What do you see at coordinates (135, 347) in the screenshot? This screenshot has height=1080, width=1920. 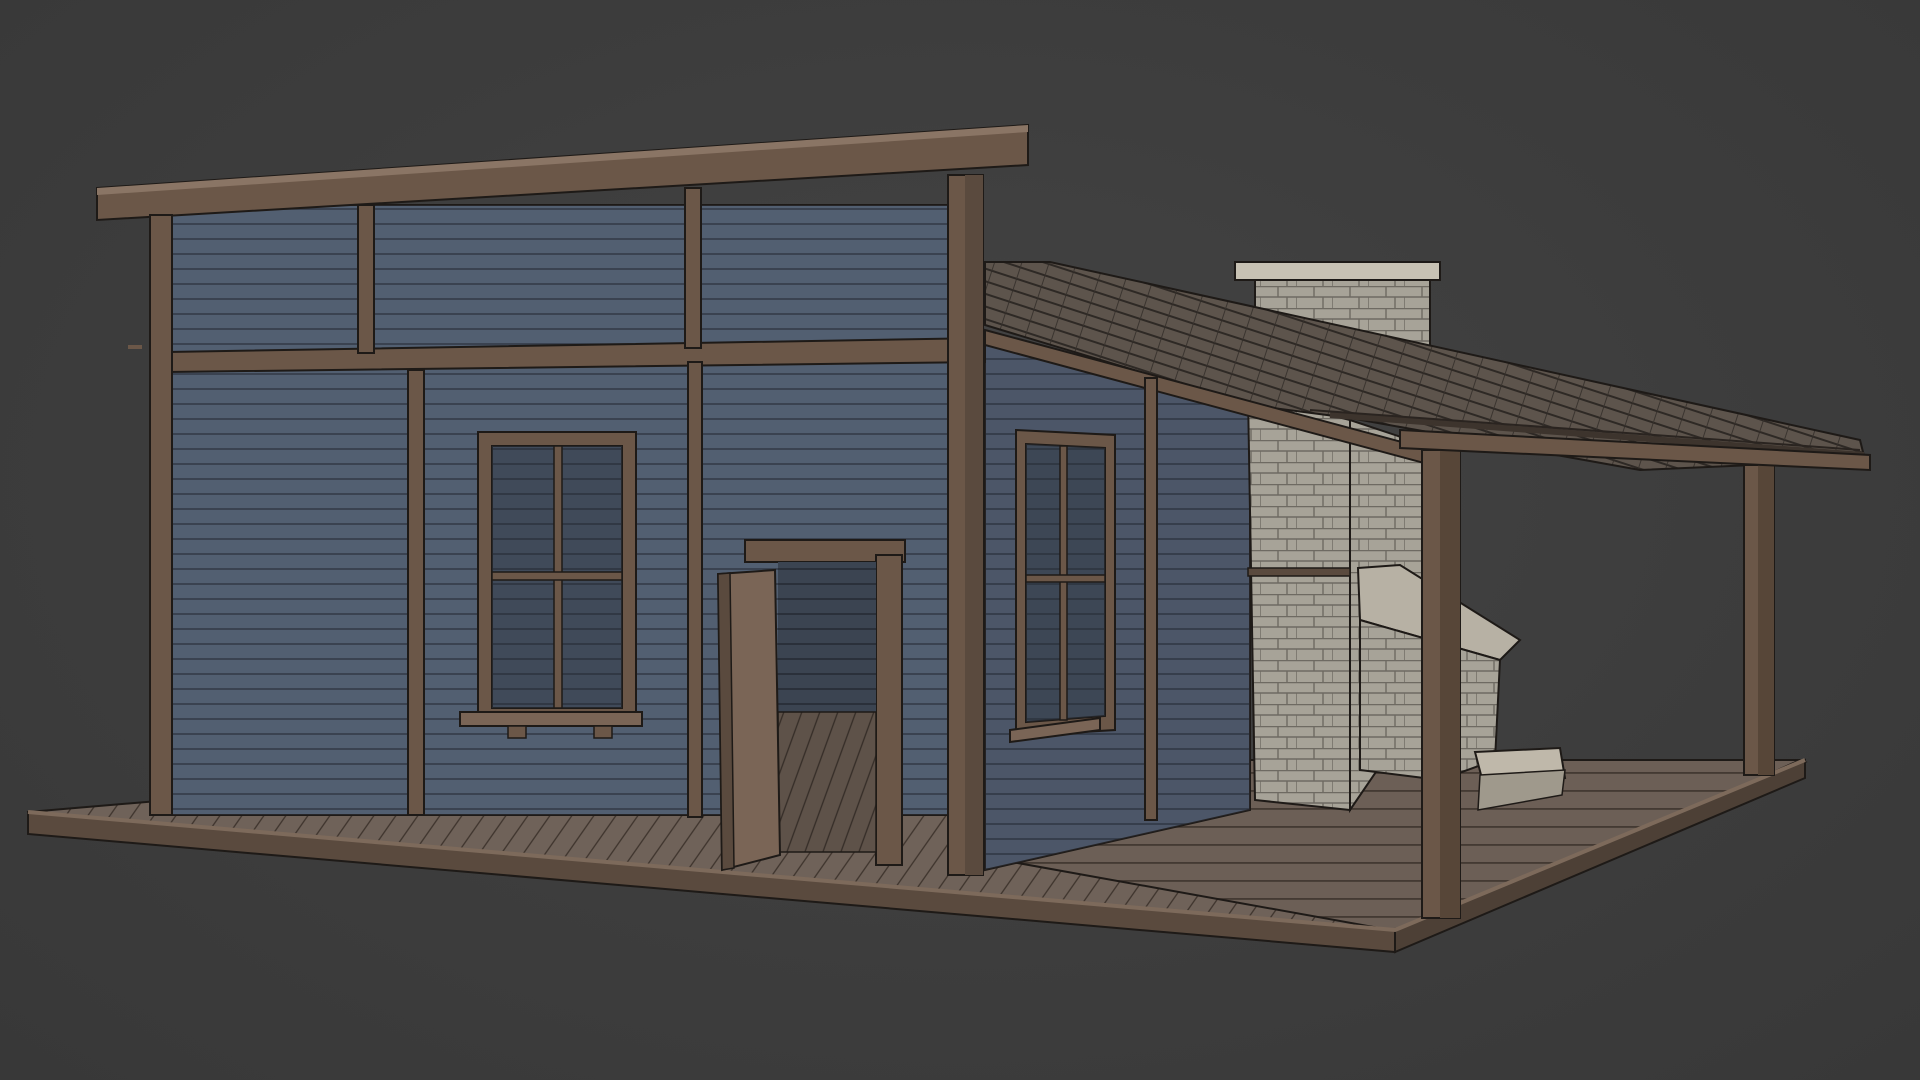 I see `wall-hook` at bounding box center [135, 347].